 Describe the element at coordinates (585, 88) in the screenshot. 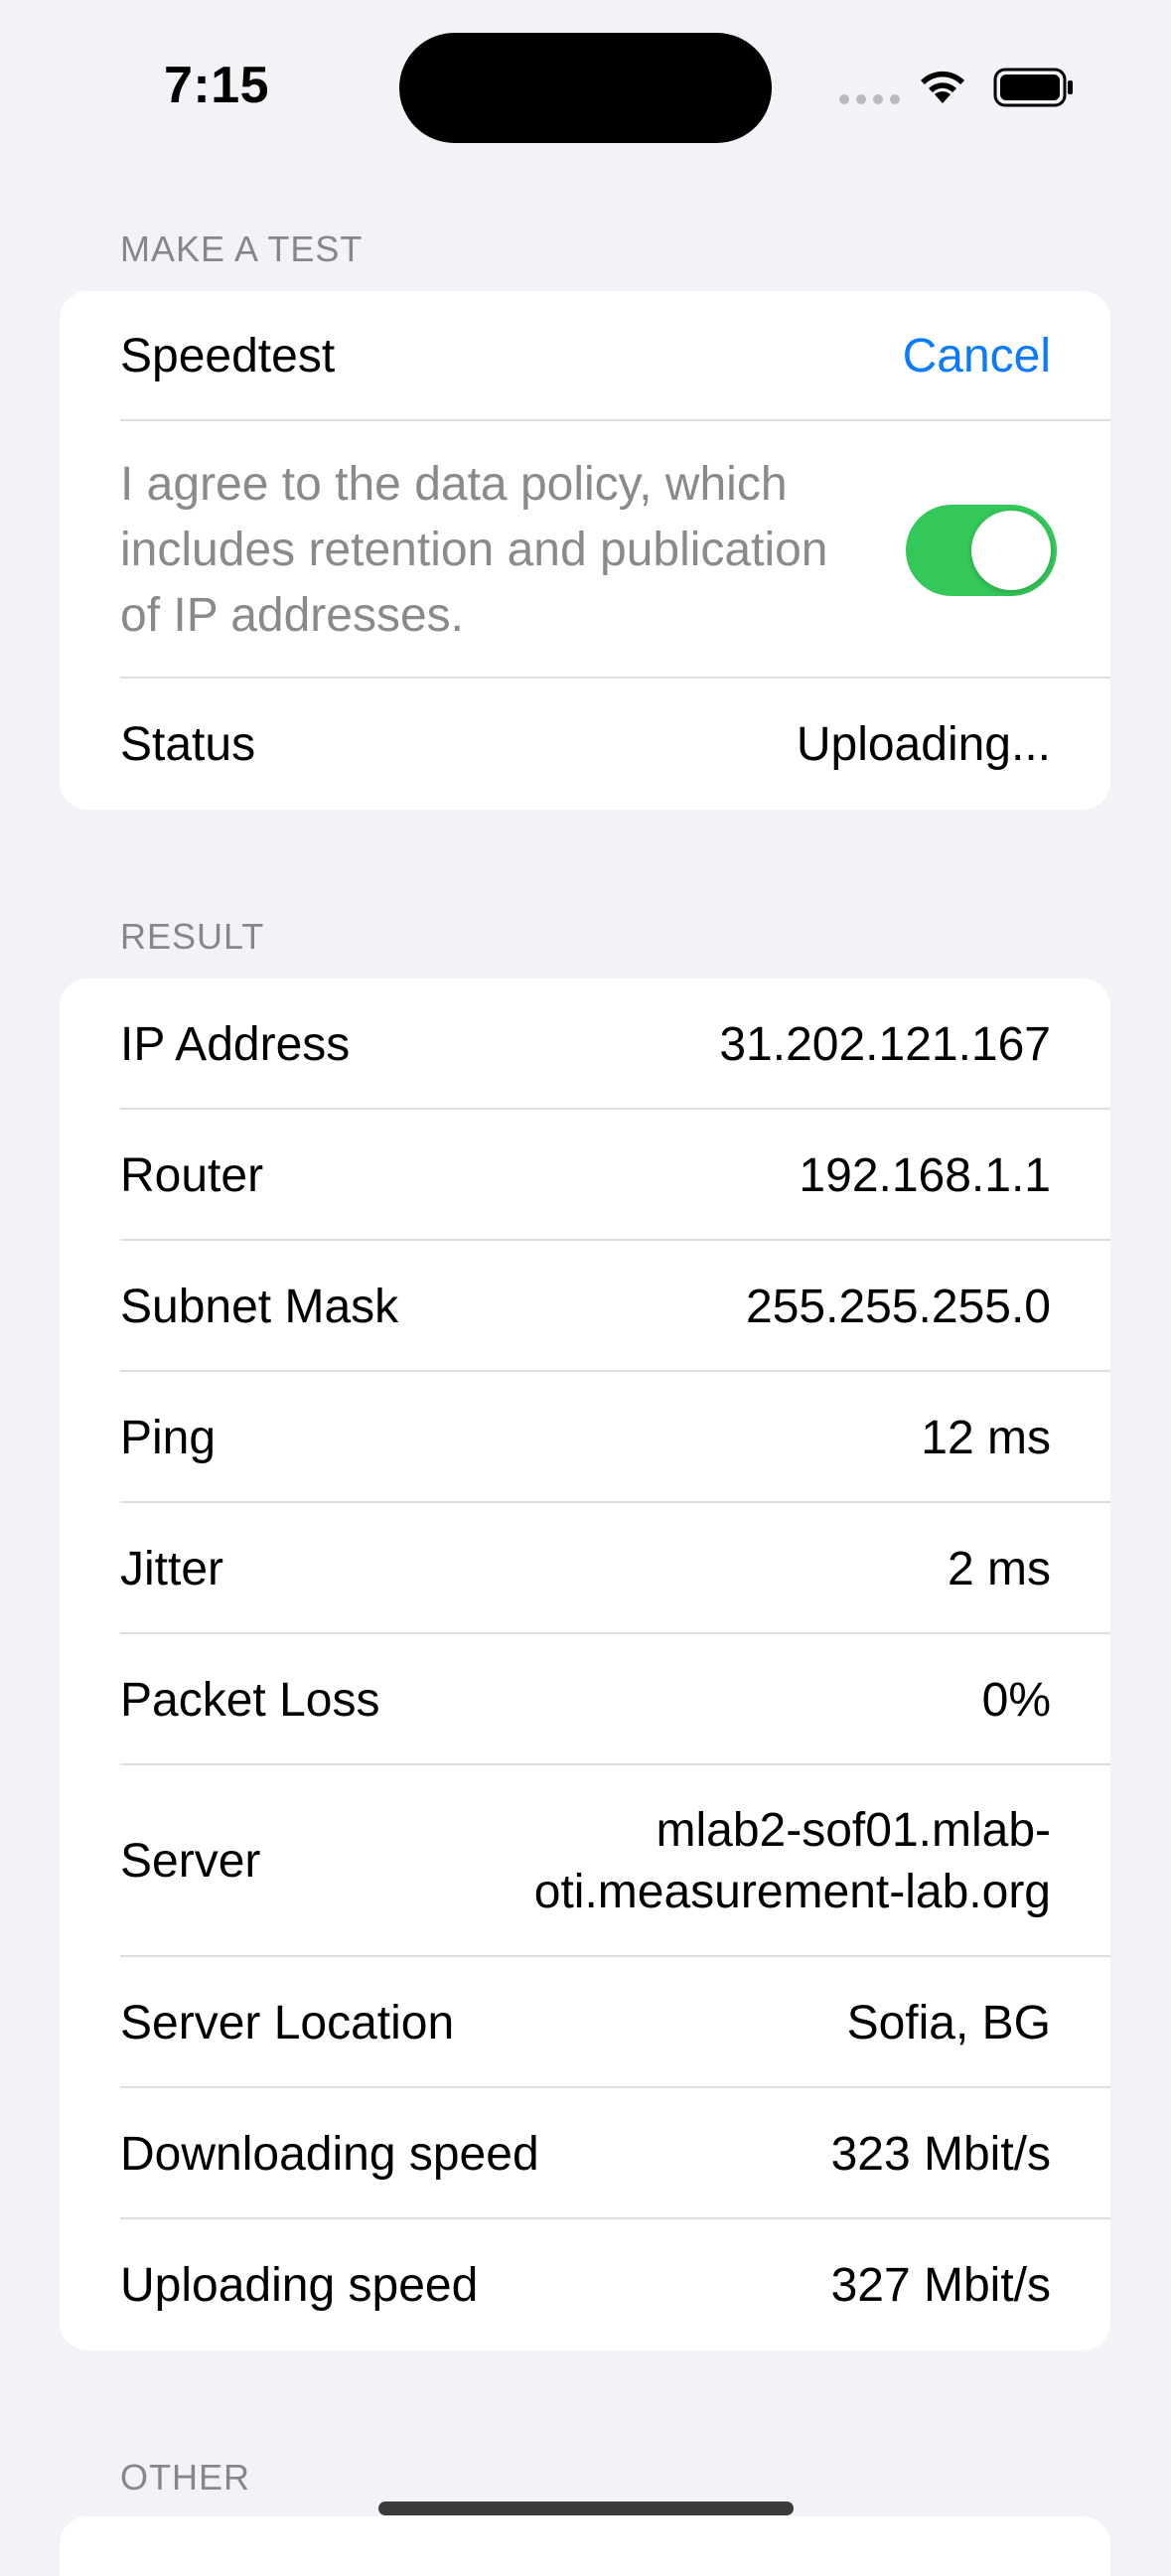

I see `dynamic-island` at that location.